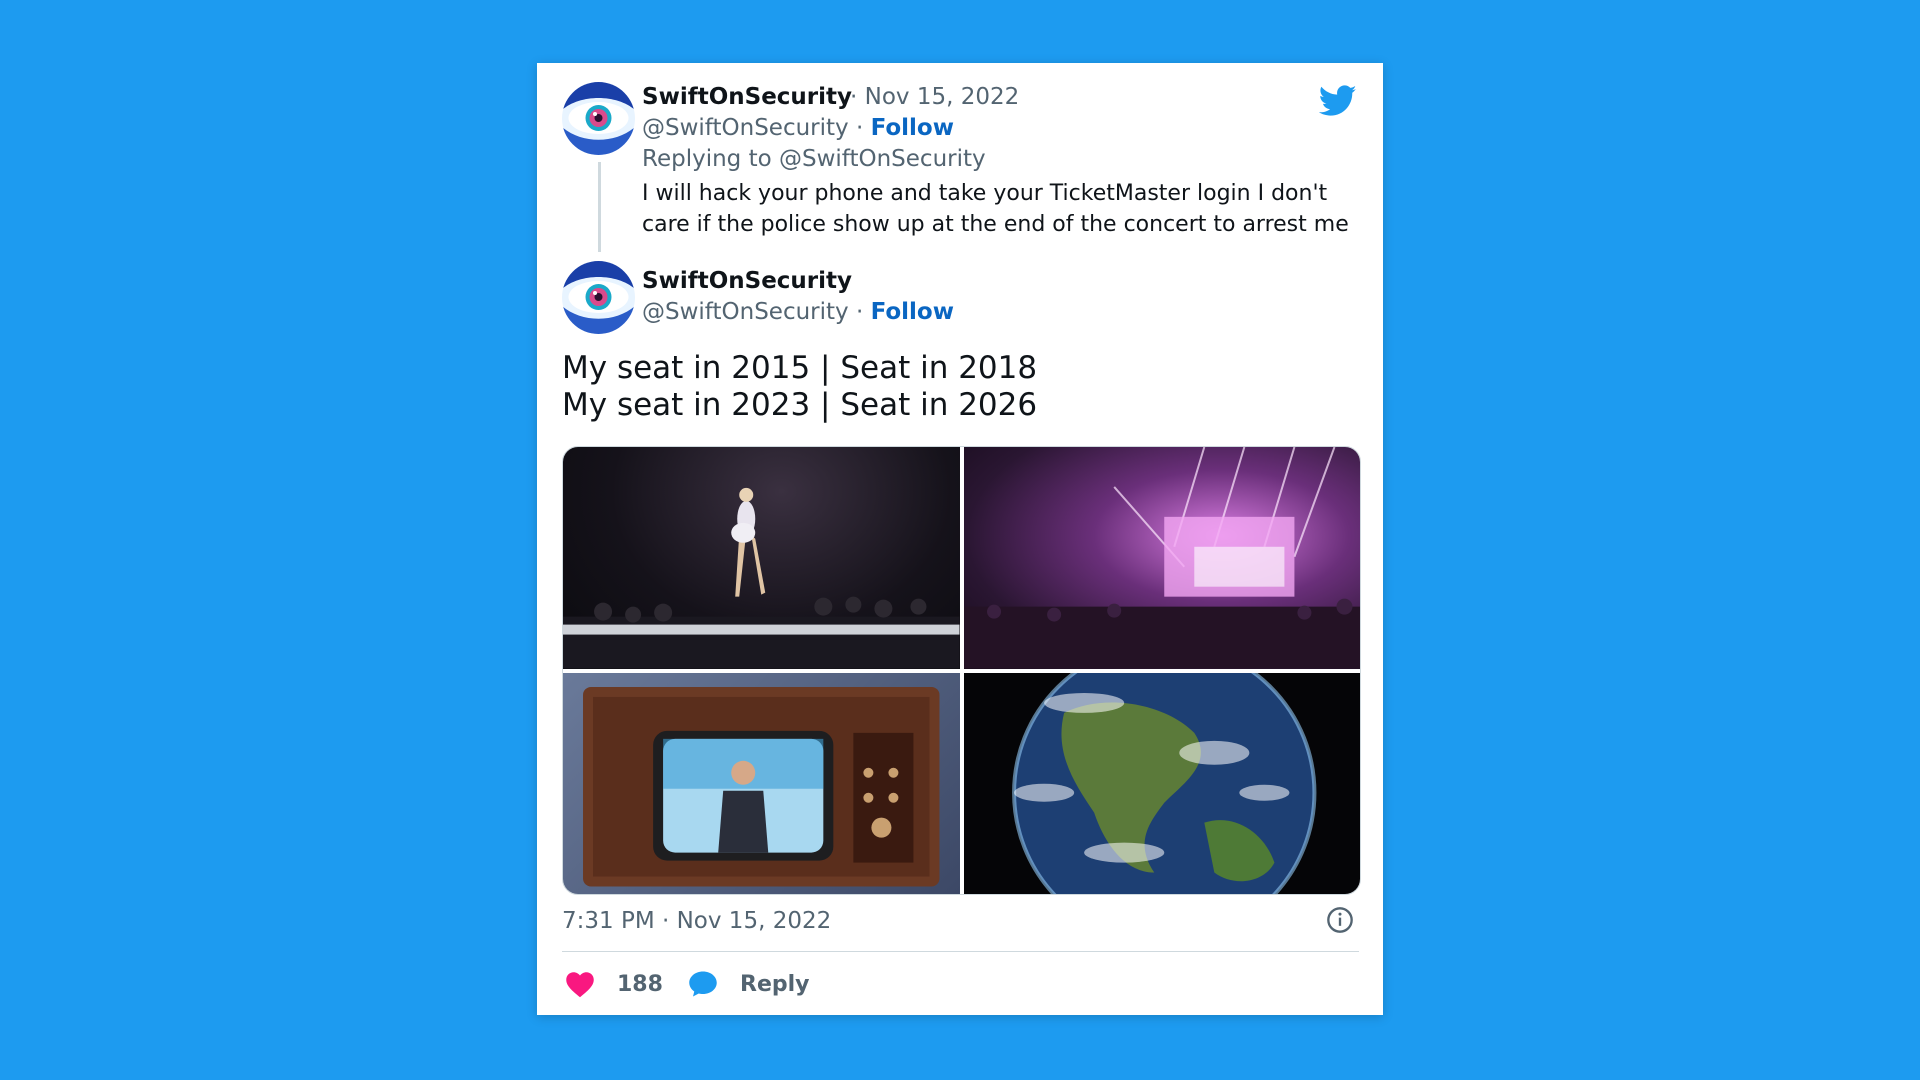 The height and width of the screenshot is (1080, 1920). What do you see at coordinates (614, 984) in the screenshot?
I see `like-button: 188` at bounding box center [614, 984].